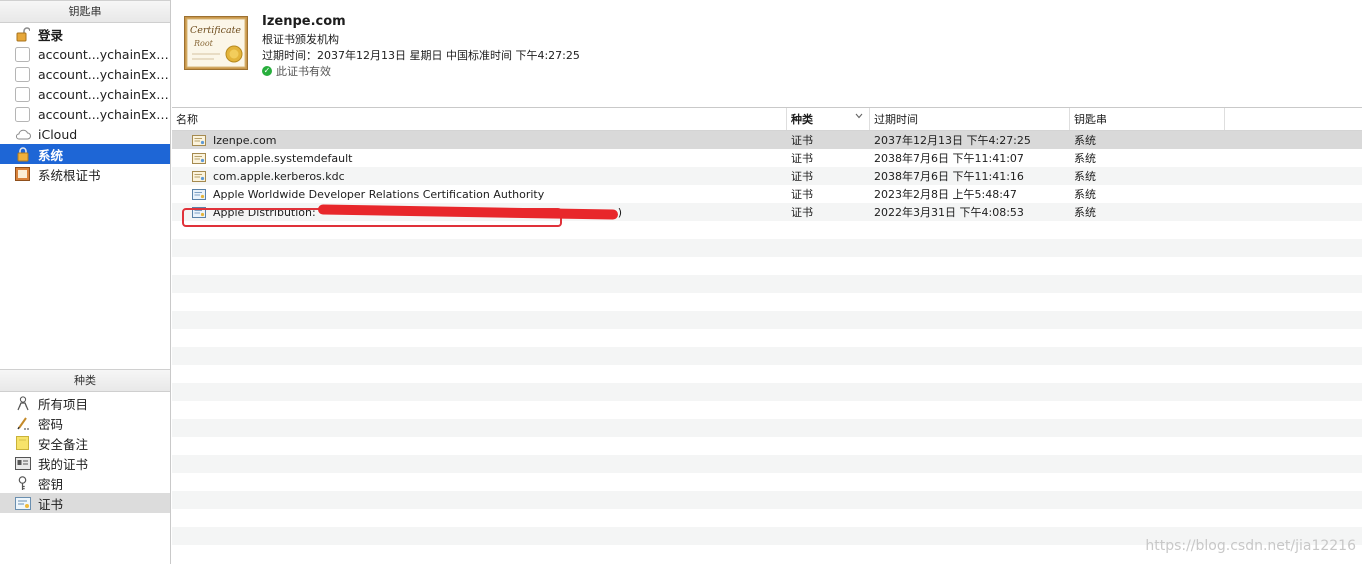  What do you see at coordinates (264, 212) in the screenshot?
I see `cell-name-text: Apple Distribution:` at bounding box center [264, 212].